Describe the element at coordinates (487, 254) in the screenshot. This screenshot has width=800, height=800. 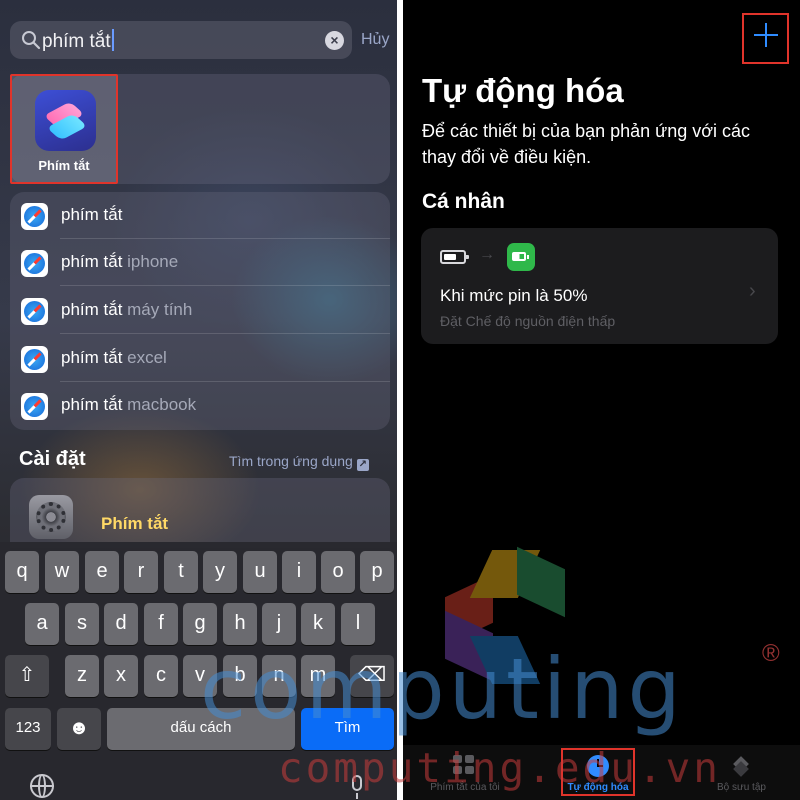
I see `arrow-right-icon: →` at that location.